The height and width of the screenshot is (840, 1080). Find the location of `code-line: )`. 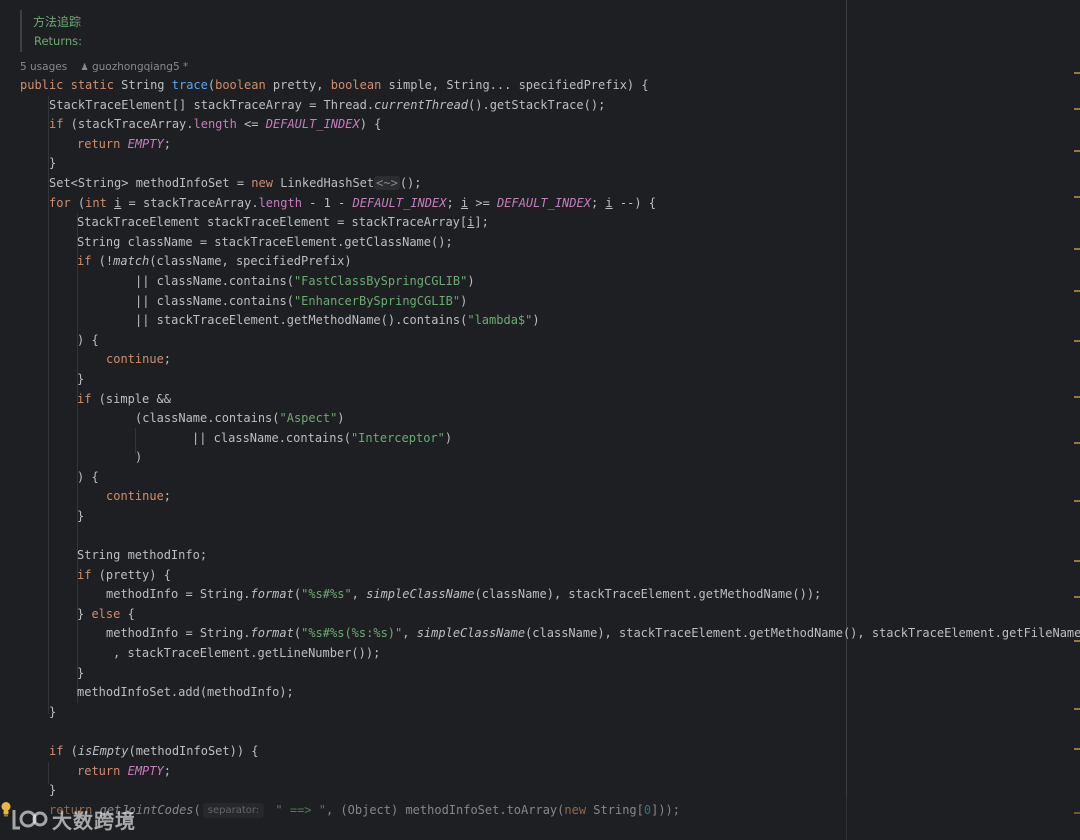

code-line: ) is located at coordinates (138, 458).